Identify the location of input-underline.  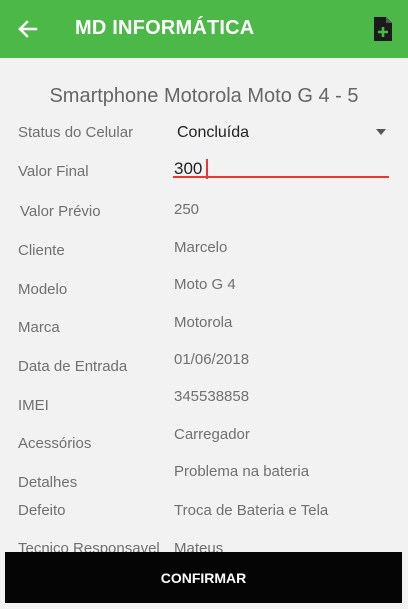
(281, 177).